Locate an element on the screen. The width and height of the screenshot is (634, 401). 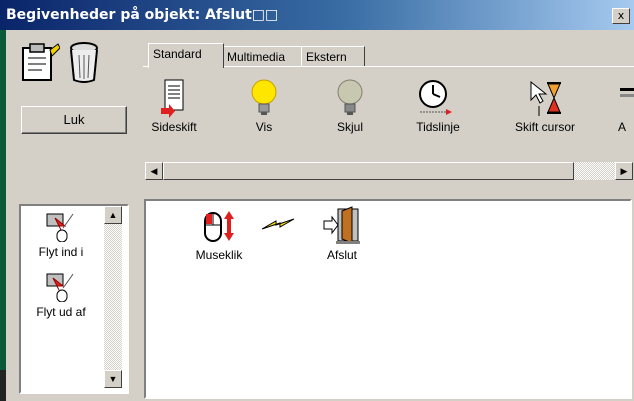
cursor-hourglass-icon is located at coordinates (545, 96).